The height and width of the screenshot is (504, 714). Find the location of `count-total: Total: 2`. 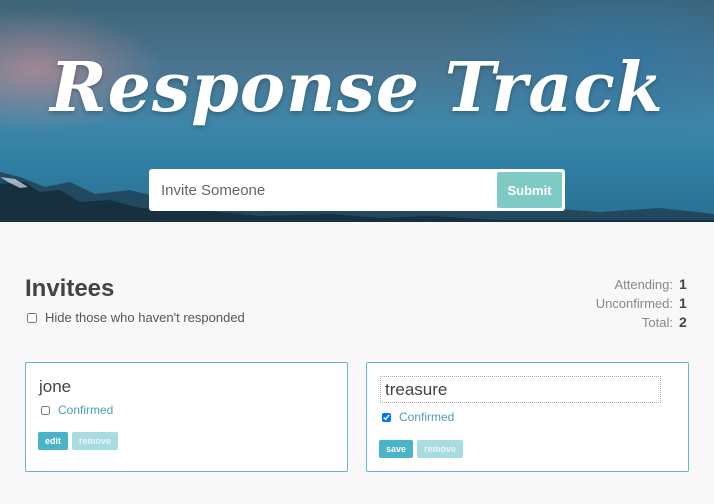

count-total: Total: 2 is located at coordinates (642, 322).